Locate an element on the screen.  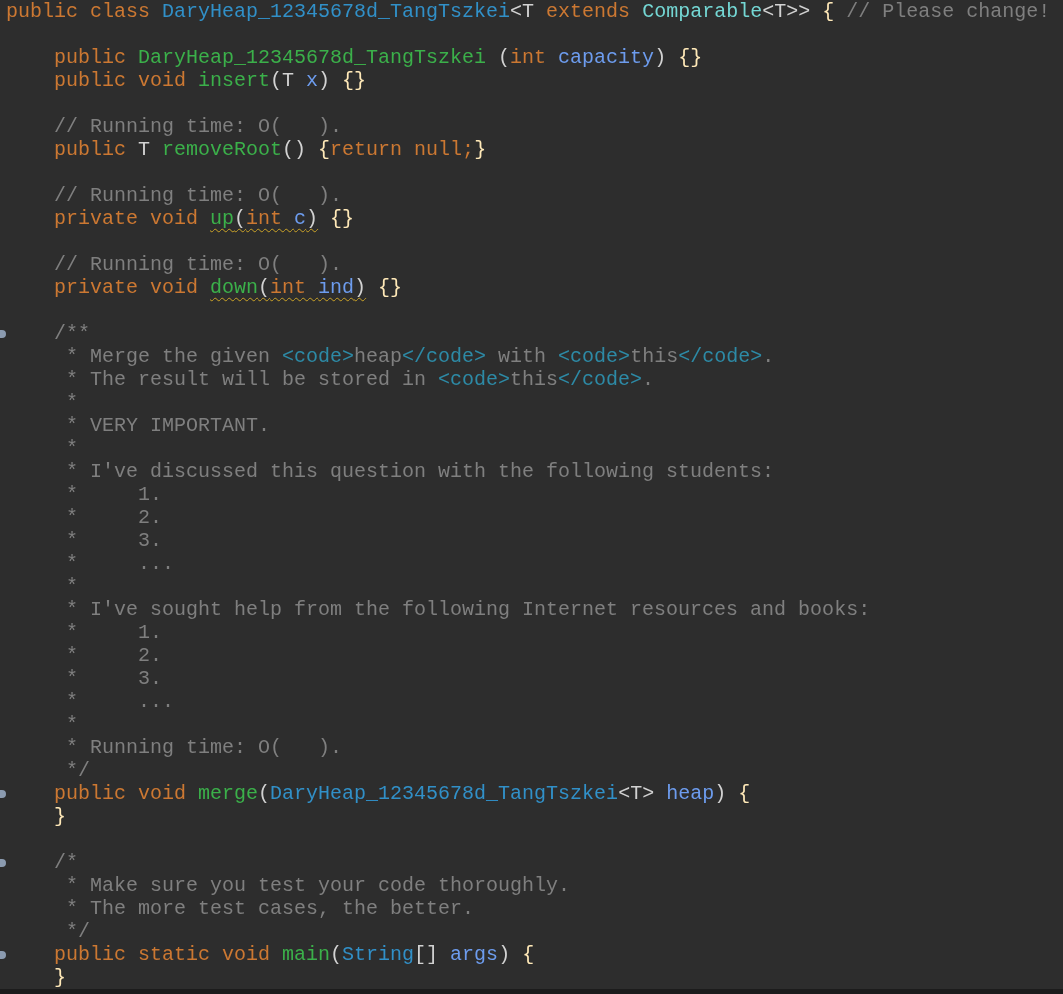
code-line: * Running time: O( ). is located at coordinates (204, 747).